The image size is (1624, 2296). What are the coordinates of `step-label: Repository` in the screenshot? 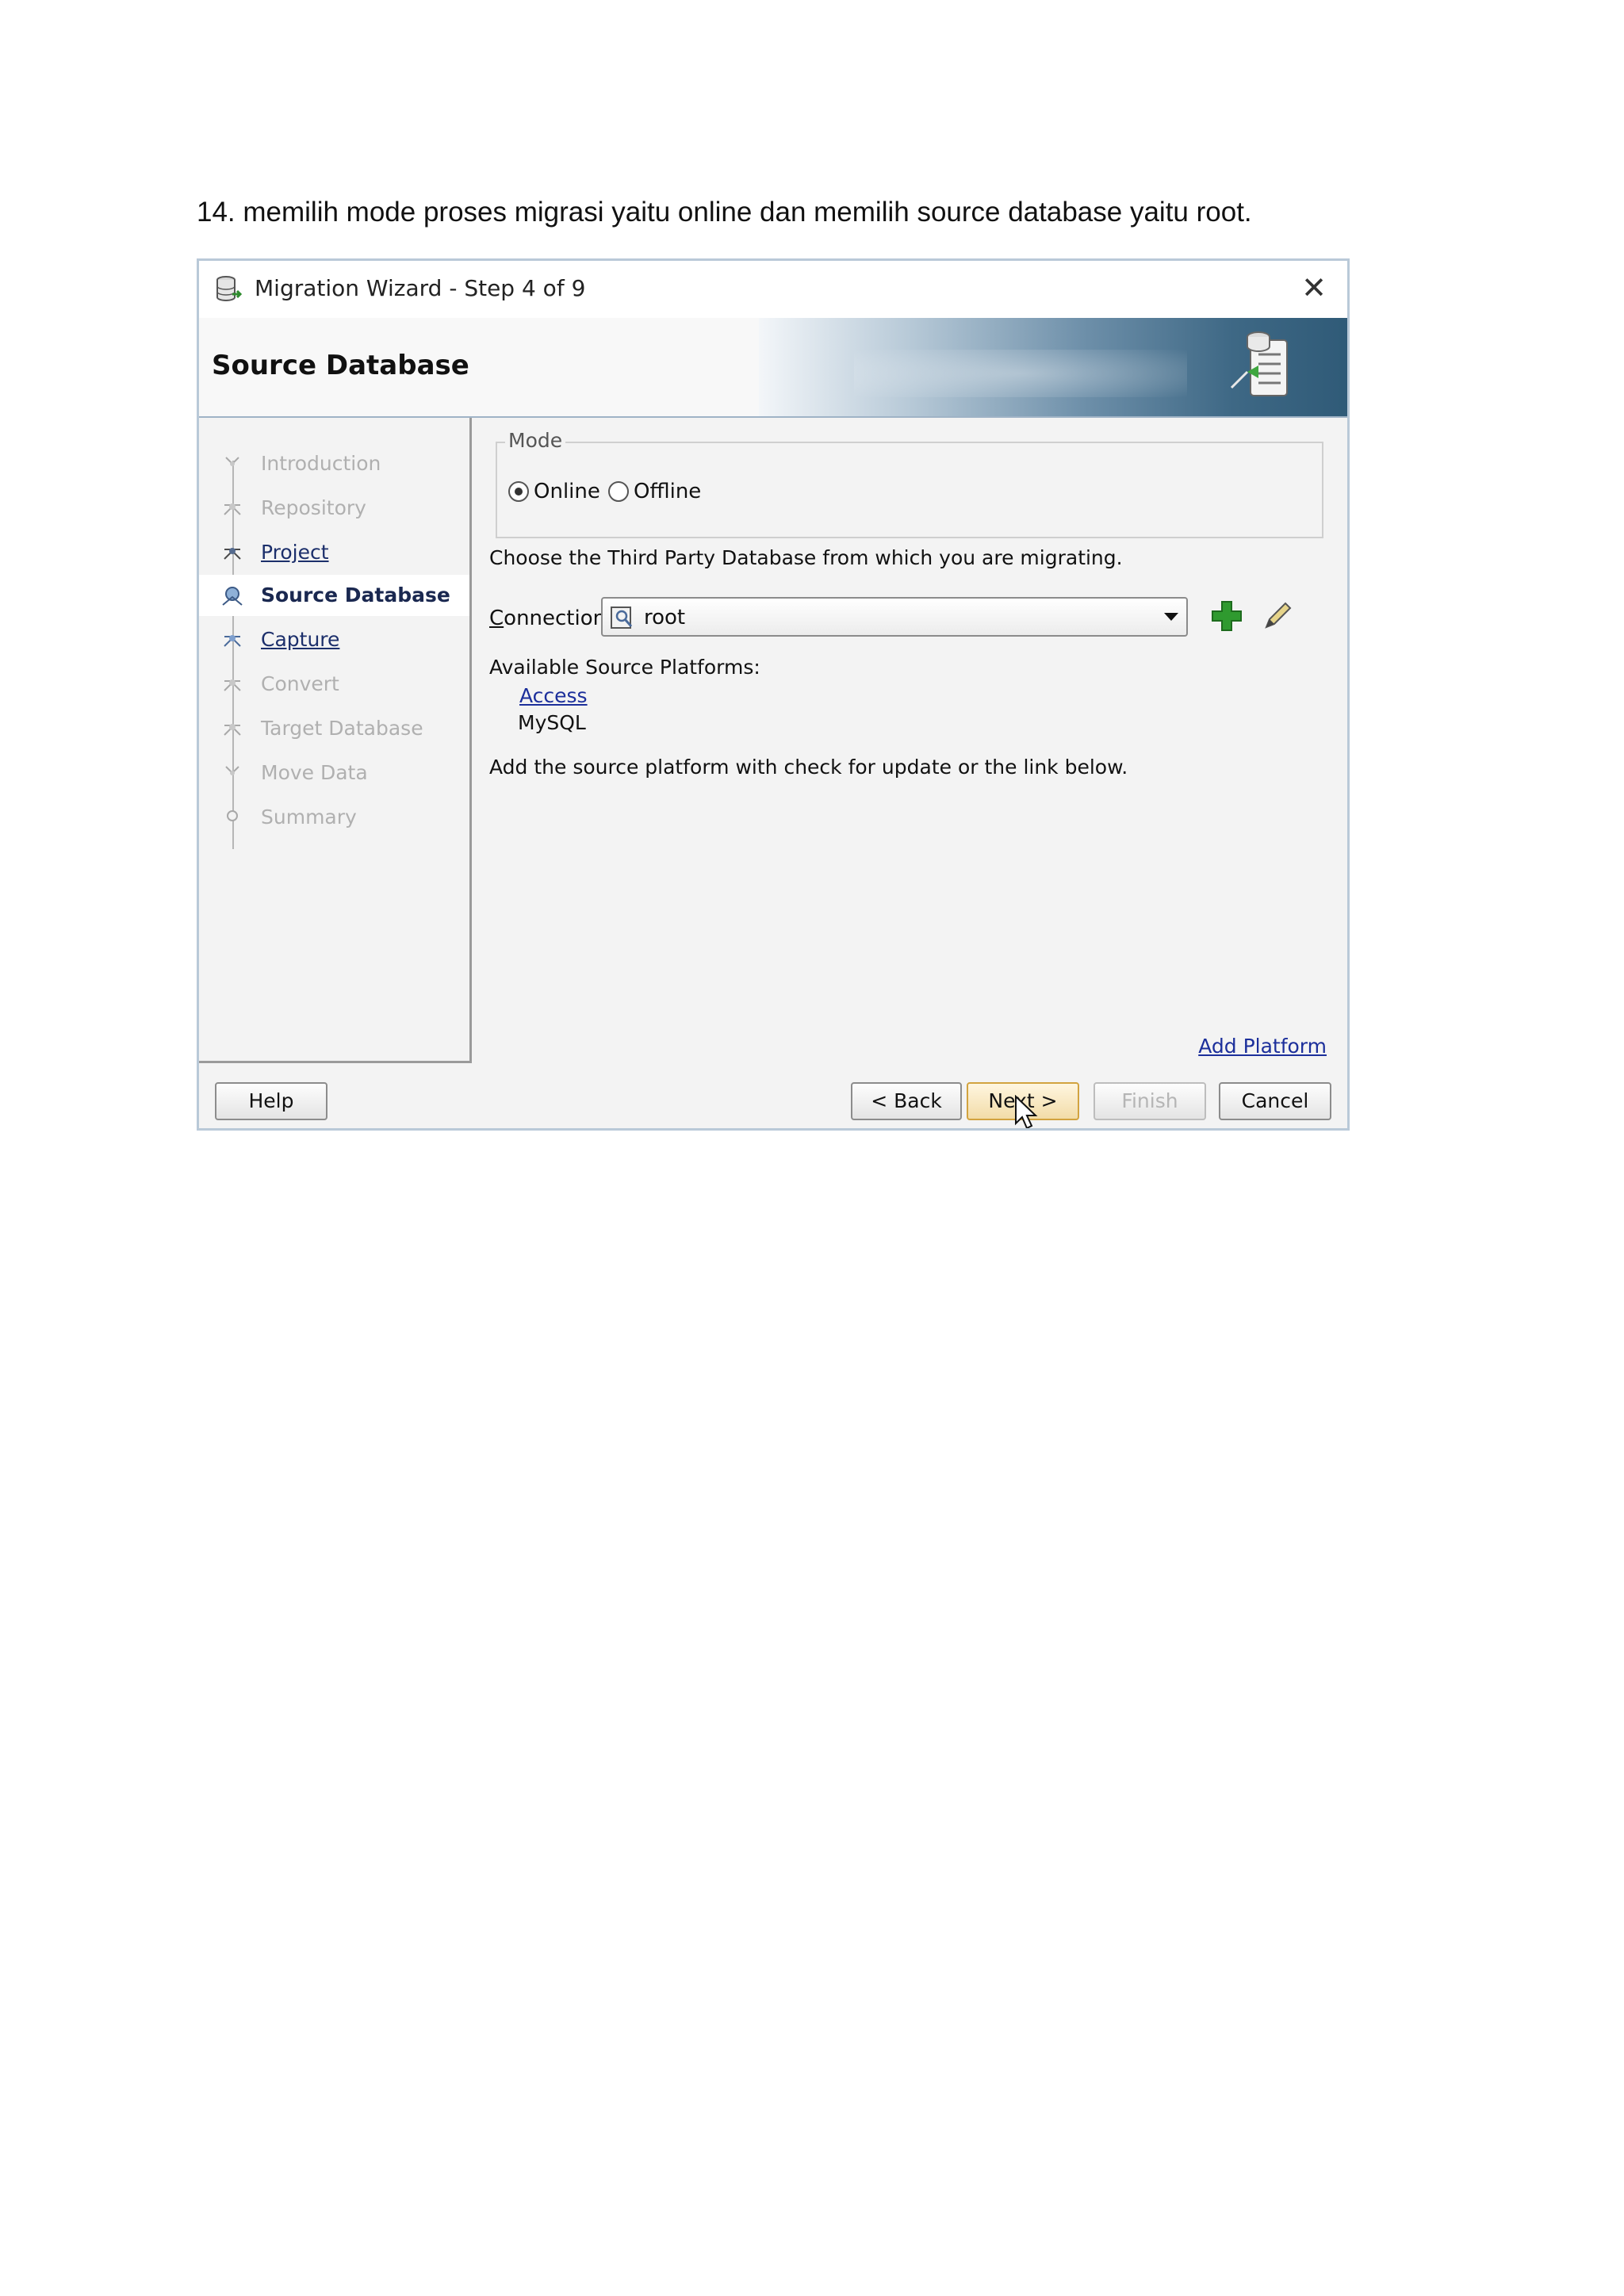 It's located at (313, 507).